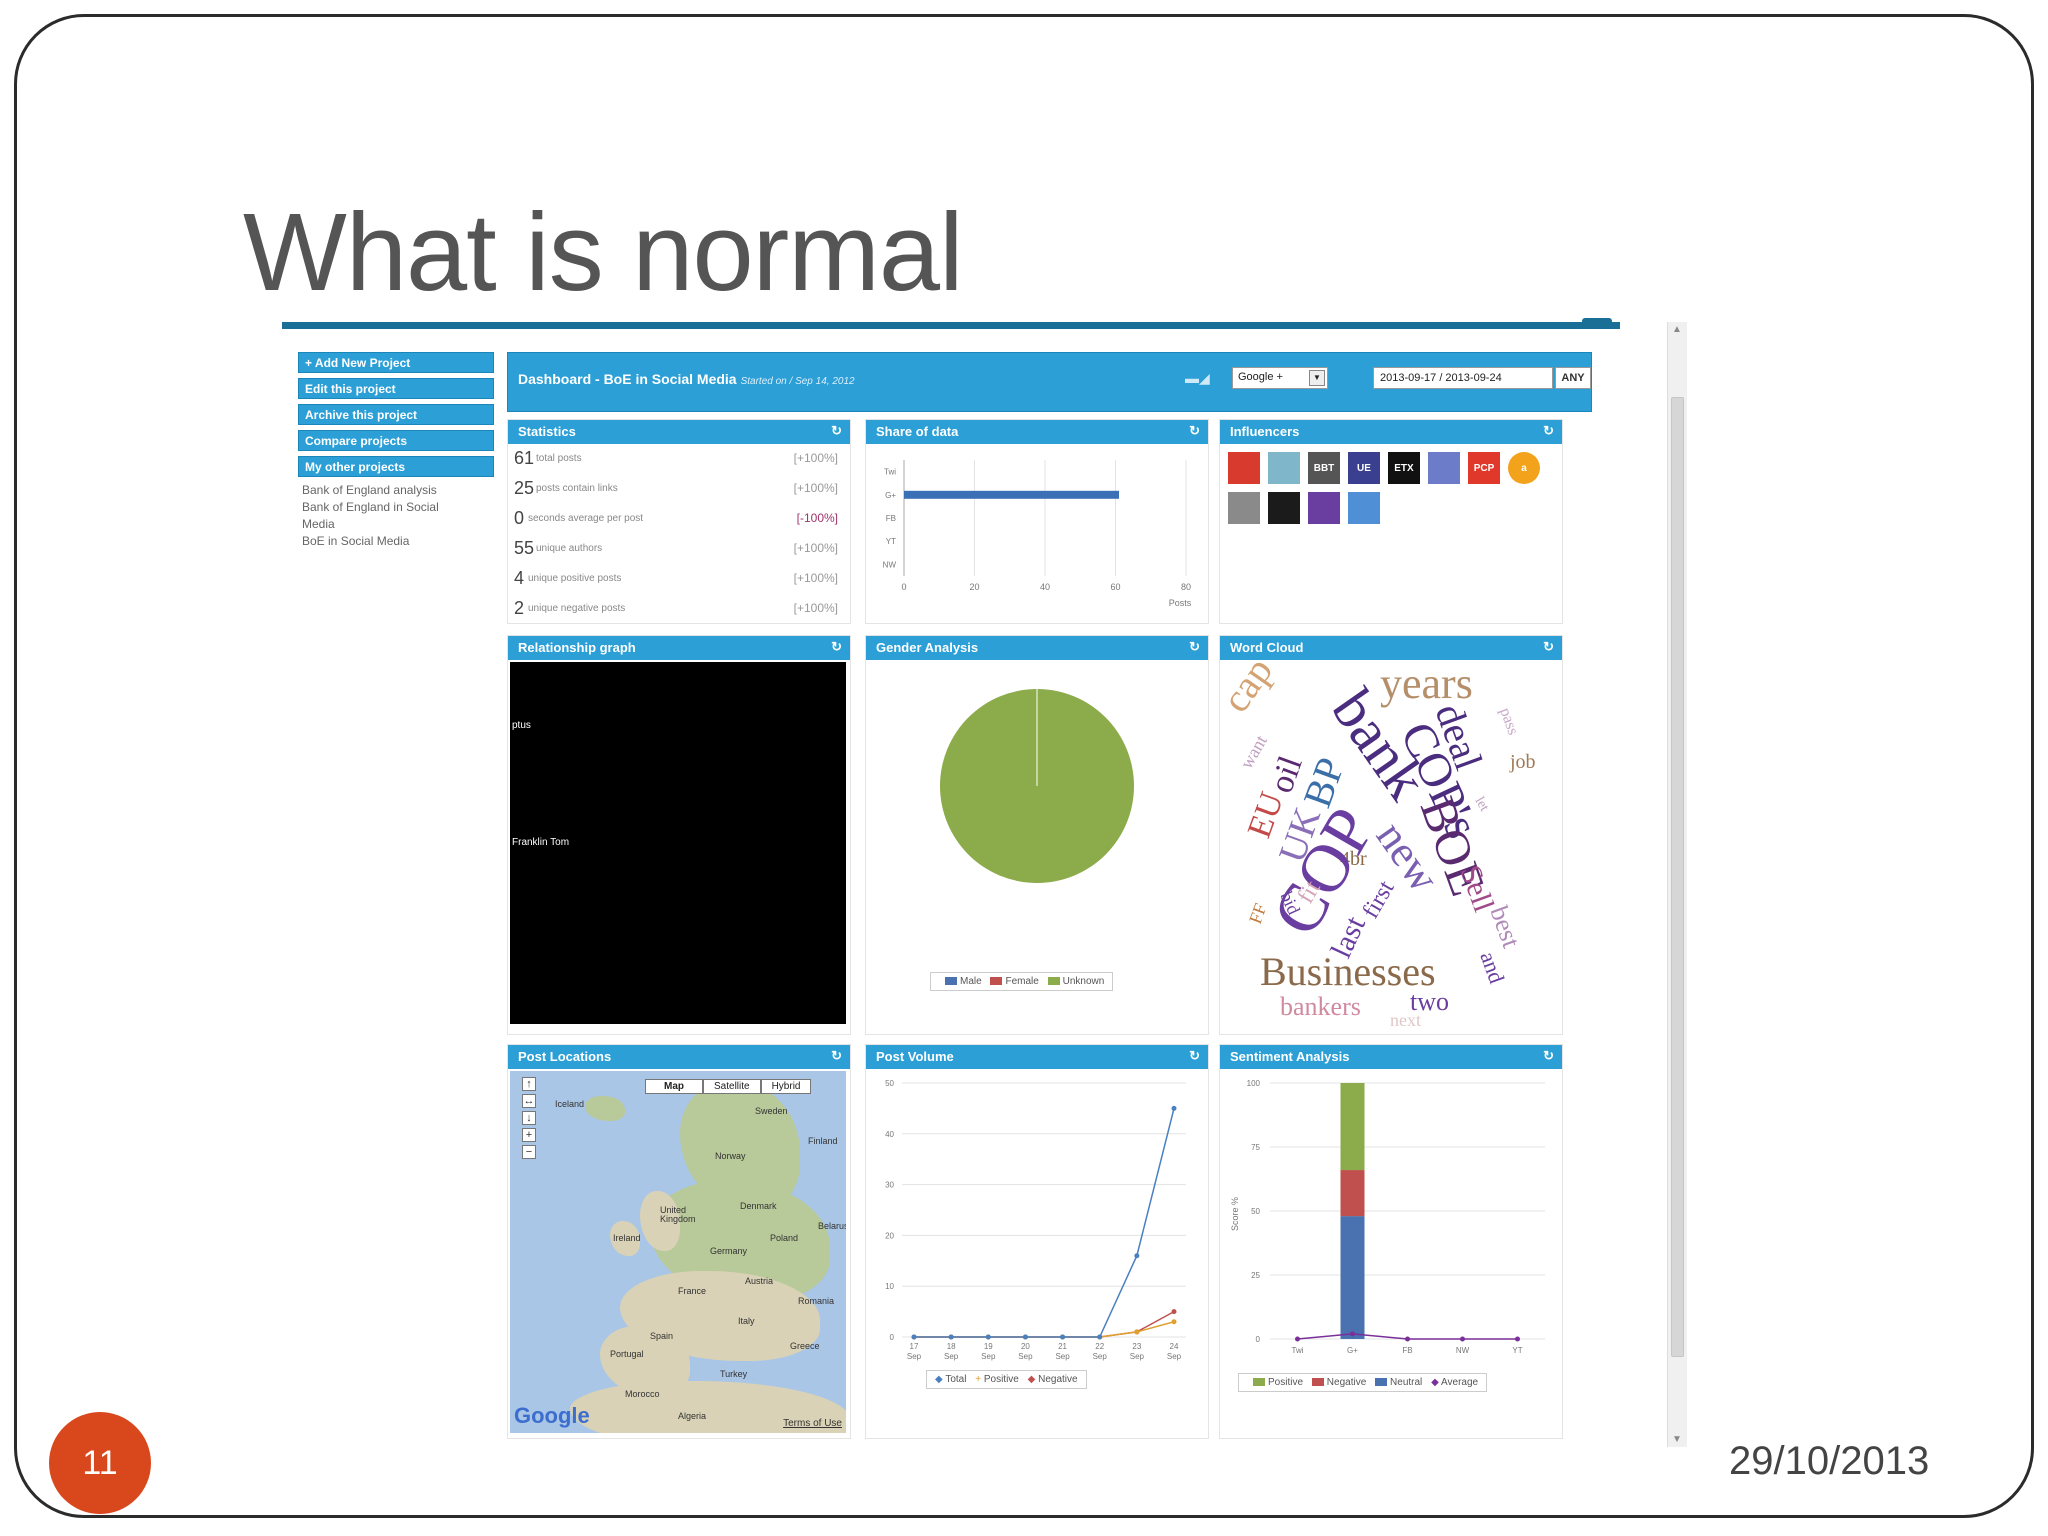 The image size is (2048, 1536). What do you see at coordinates (396, 414) in the screenshot?
I see `archive-project-button: Archive this project` at bounding box center [396, 414].